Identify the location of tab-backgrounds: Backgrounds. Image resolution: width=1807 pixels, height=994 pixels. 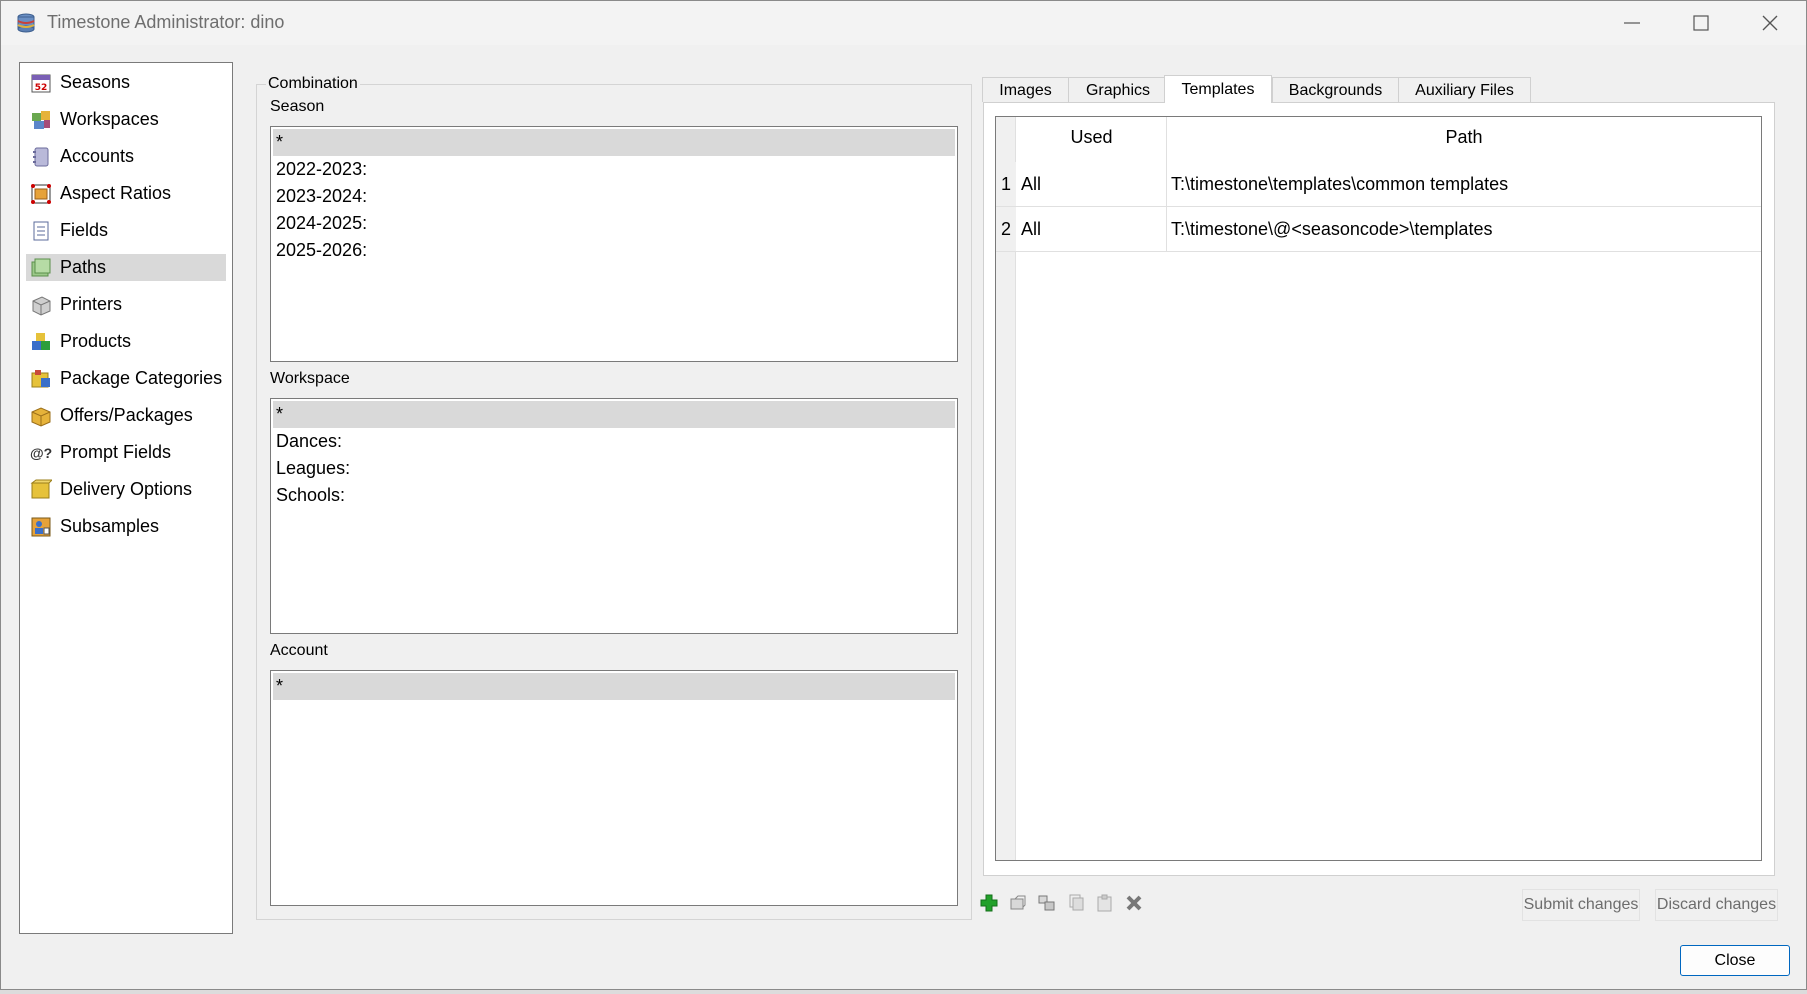
(1335, 89).